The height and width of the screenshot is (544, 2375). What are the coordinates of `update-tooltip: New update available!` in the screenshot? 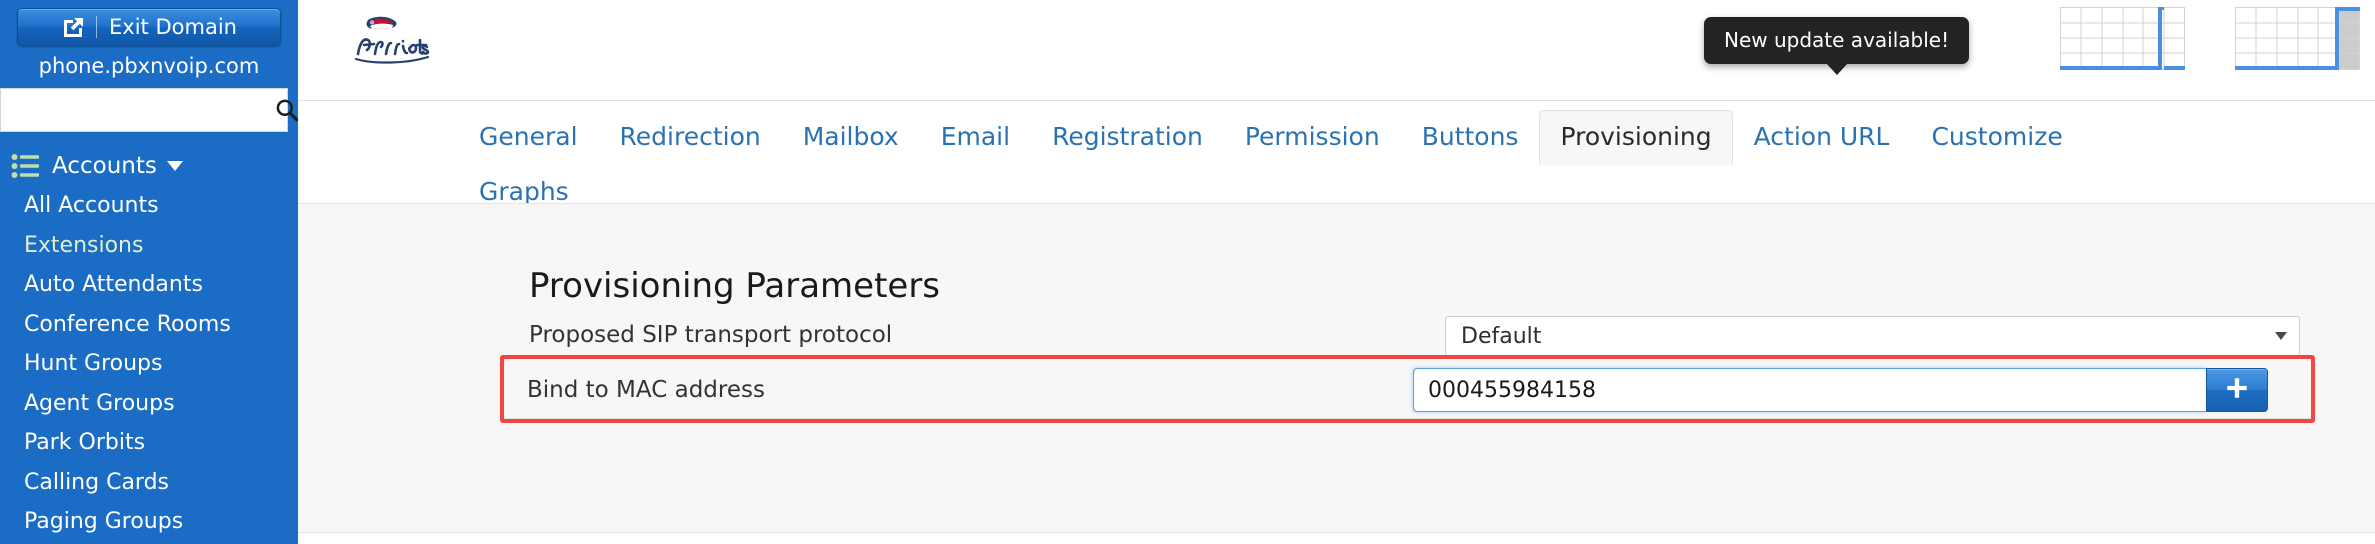 It's located at (1837, 46).